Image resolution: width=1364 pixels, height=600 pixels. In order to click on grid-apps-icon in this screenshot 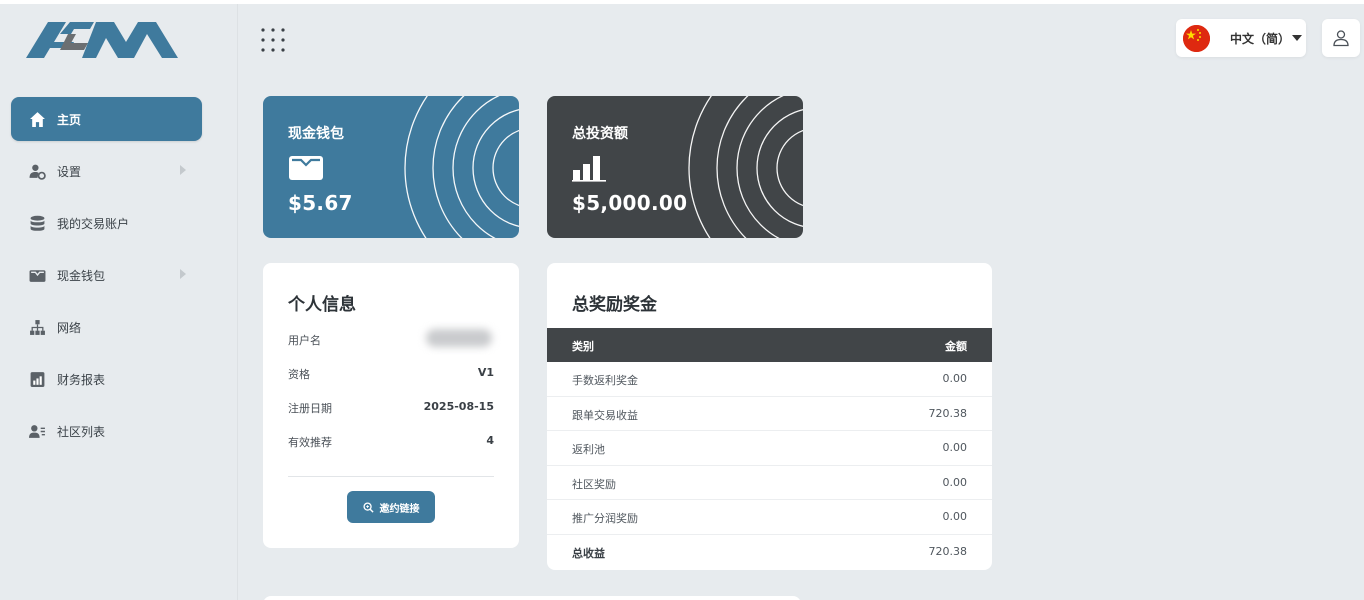, I will do `click(274, 41)`.